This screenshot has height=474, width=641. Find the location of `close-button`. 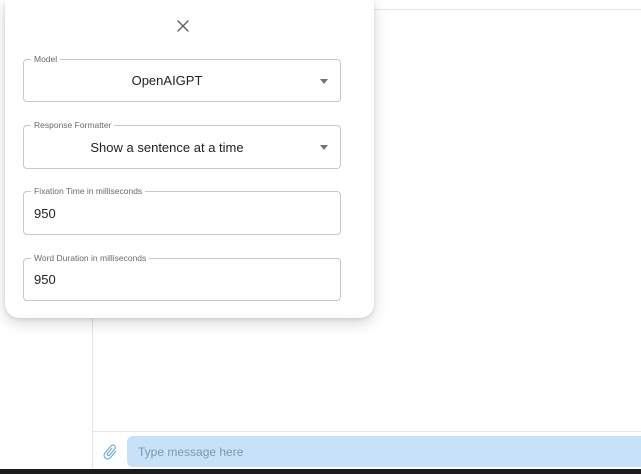

close-button is located at coordinates (183, 26).